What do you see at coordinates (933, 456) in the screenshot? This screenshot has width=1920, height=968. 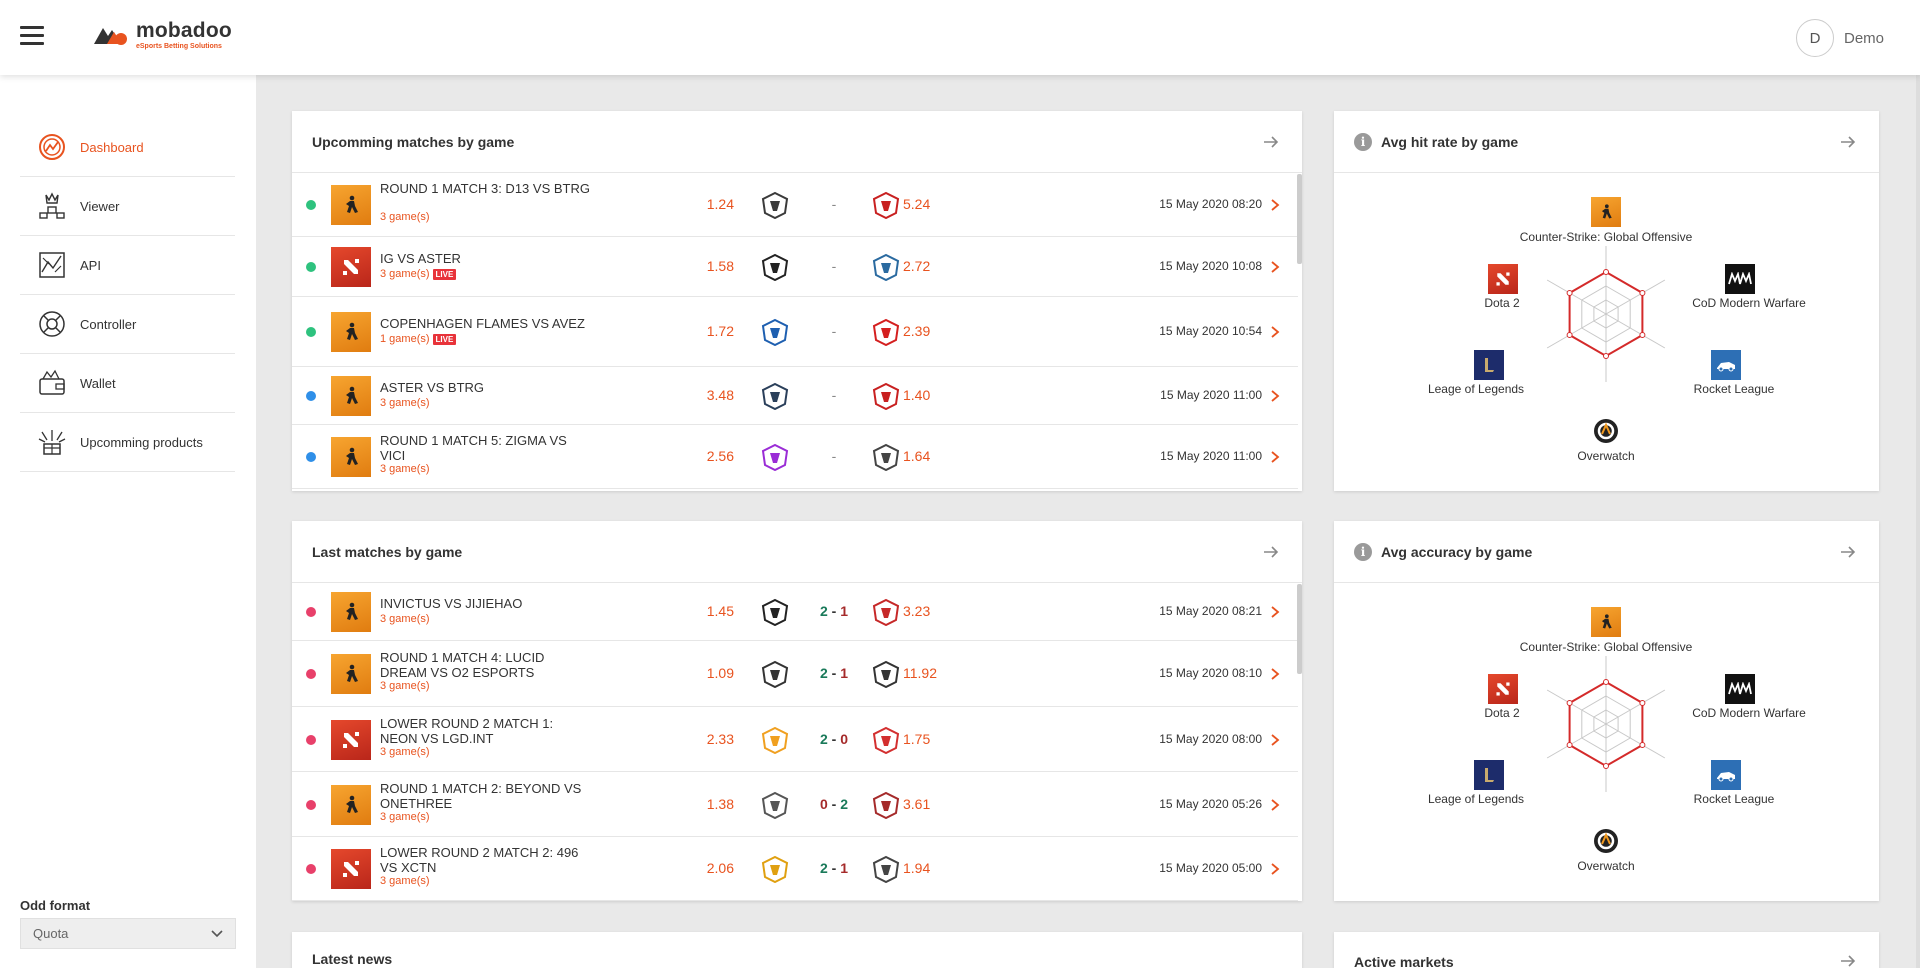 I see `odd-away: 1.64` at bounding box center [933, 456].